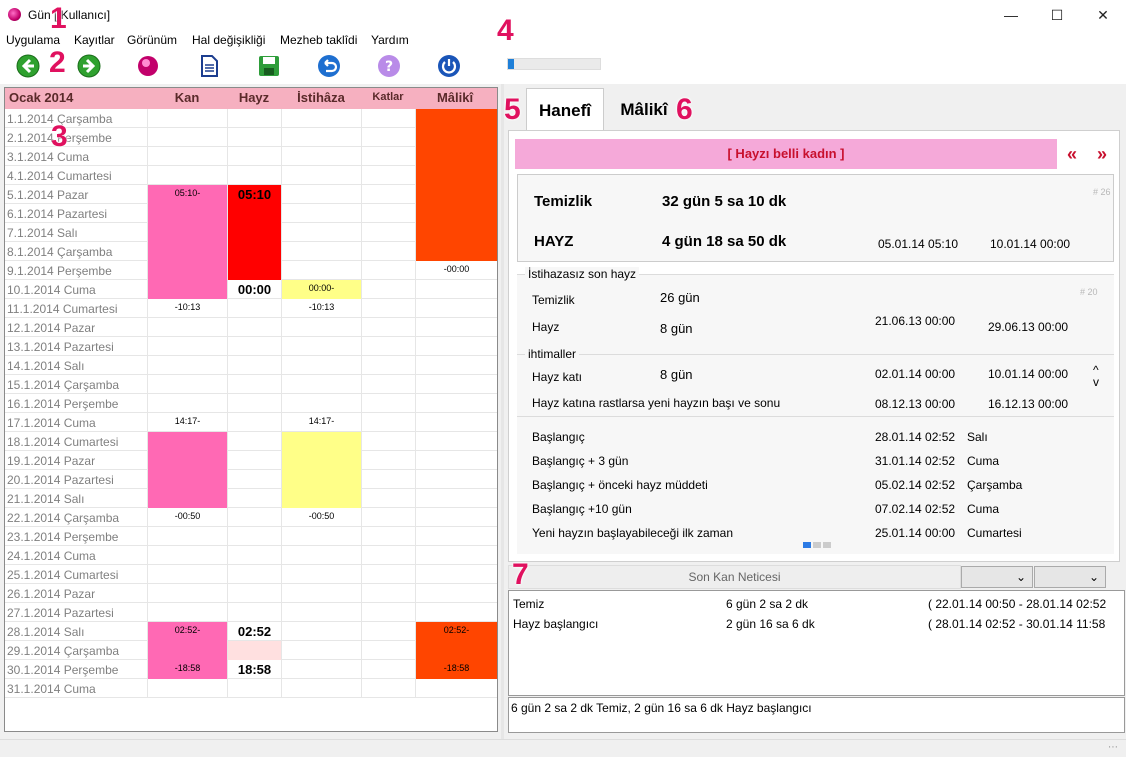 This screenshot has width=1126, height=757. What do you see at coordinates (251, 384) in the screenshot?
I see `calendar-row: 15.1.2014 Çarşamba` at bounding box center [251, 384].